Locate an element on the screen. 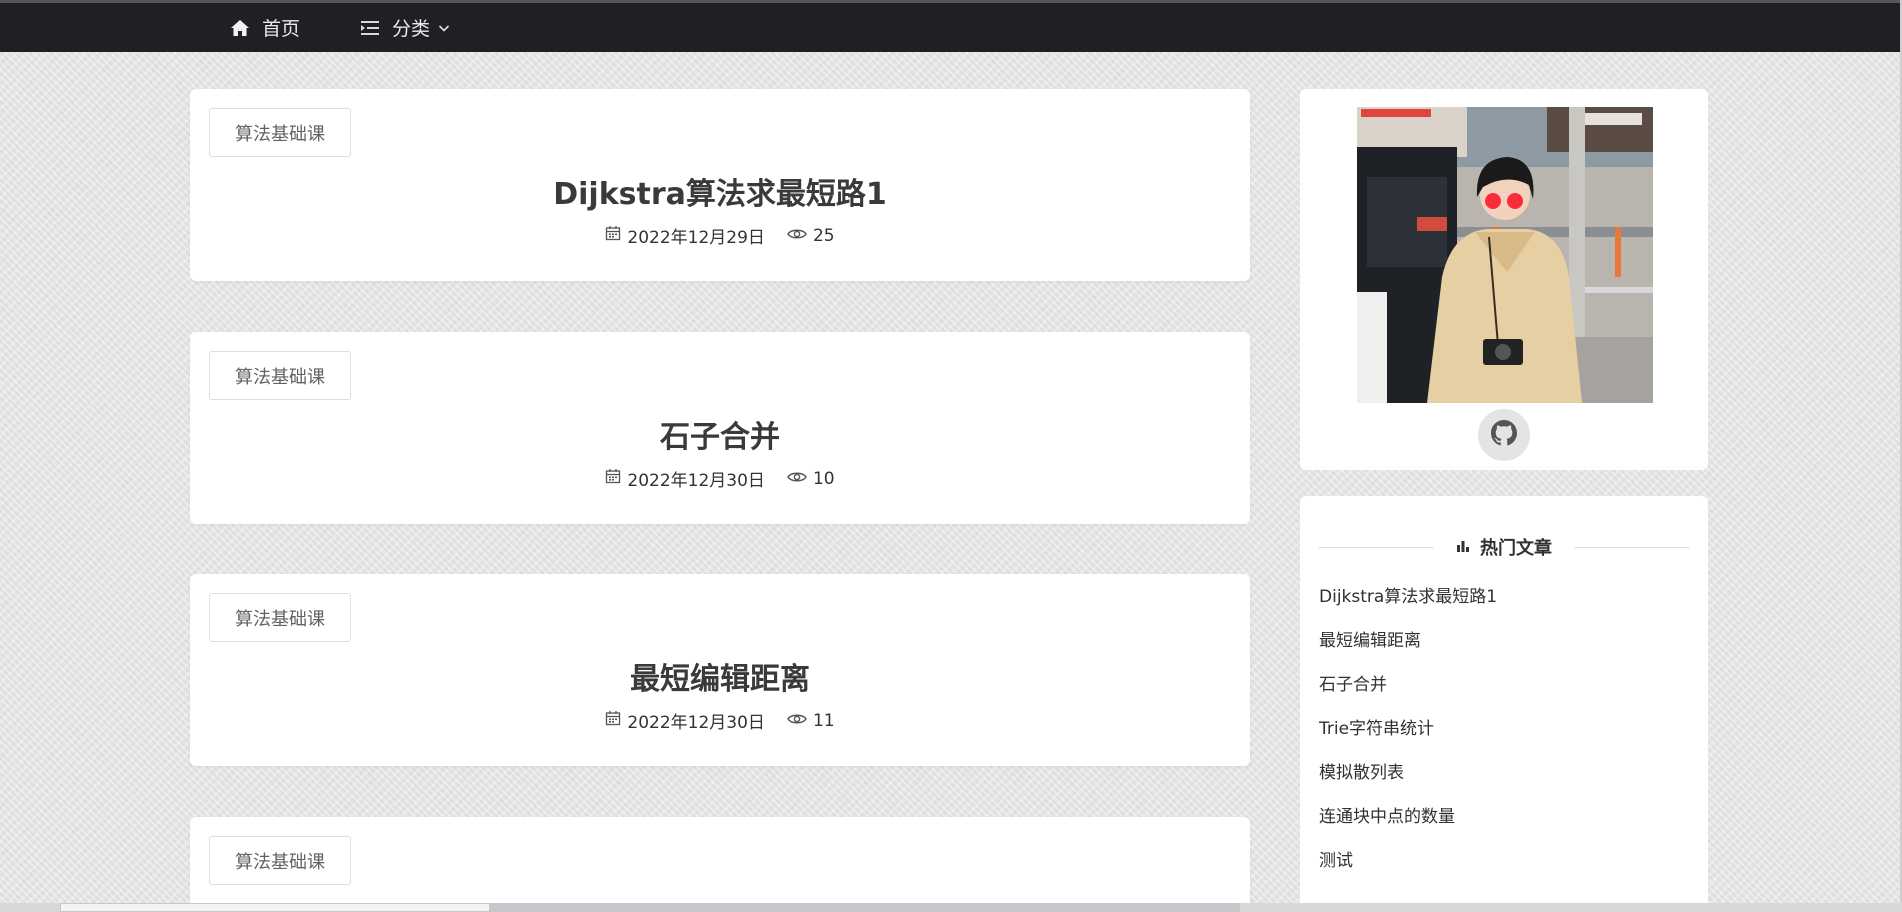 Image resolution: width=1902 pixels, height=912 pixels. hot-article-link: Trie字符串统计 is located at coordinates (1408, 740).